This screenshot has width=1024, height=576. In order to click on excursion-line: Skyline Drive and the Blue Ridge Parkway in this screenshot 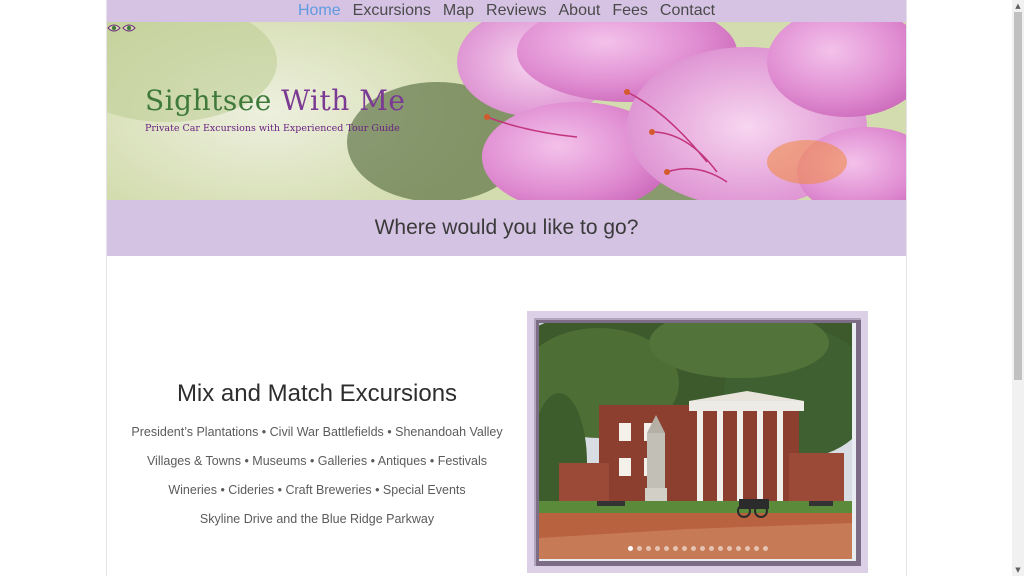, I will do `click(317, 519)`.